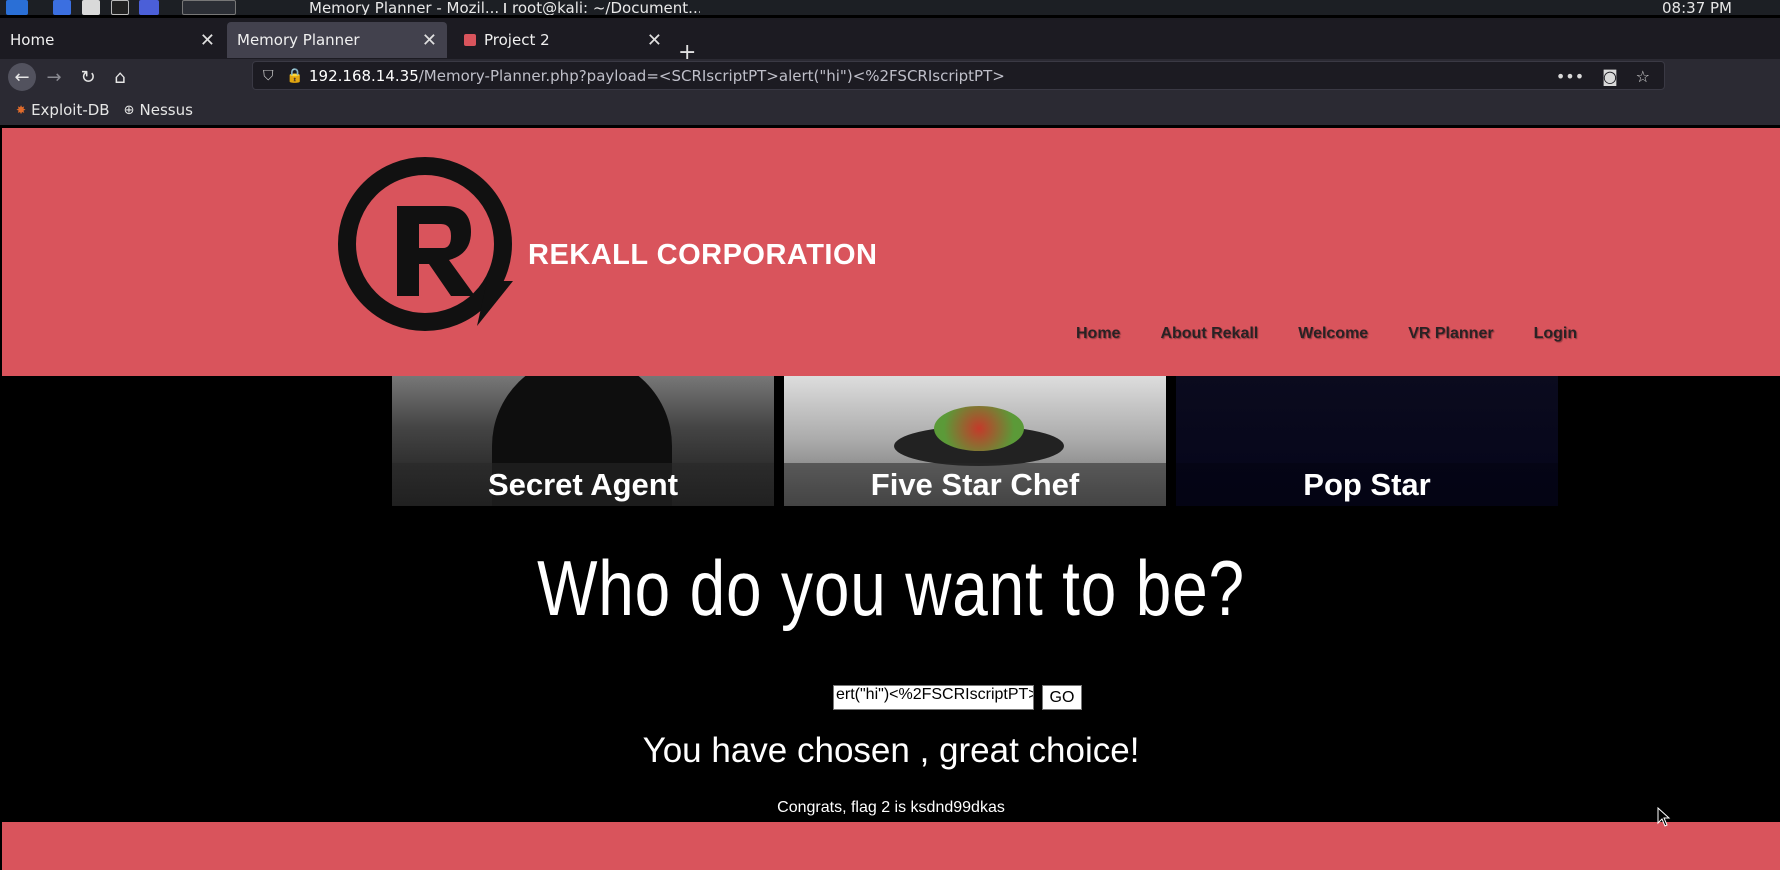 The height and width of the screenshot is (870, 1780). Describe the element at coordinates (294, 76) in the screenshot. I see `insecure-lock-icon: 🔒` at that location.